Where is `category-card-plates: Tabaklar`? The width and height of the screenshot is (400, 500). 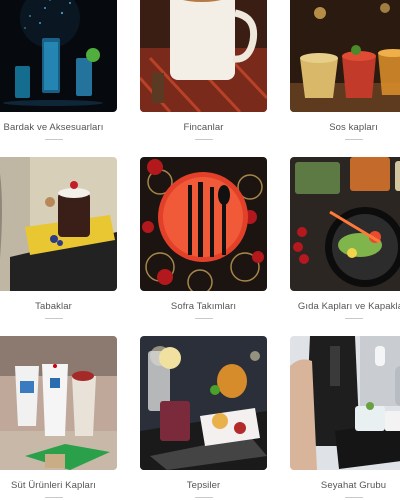 category-card-plates: Tabaklar is located at coordinates (58, 238).